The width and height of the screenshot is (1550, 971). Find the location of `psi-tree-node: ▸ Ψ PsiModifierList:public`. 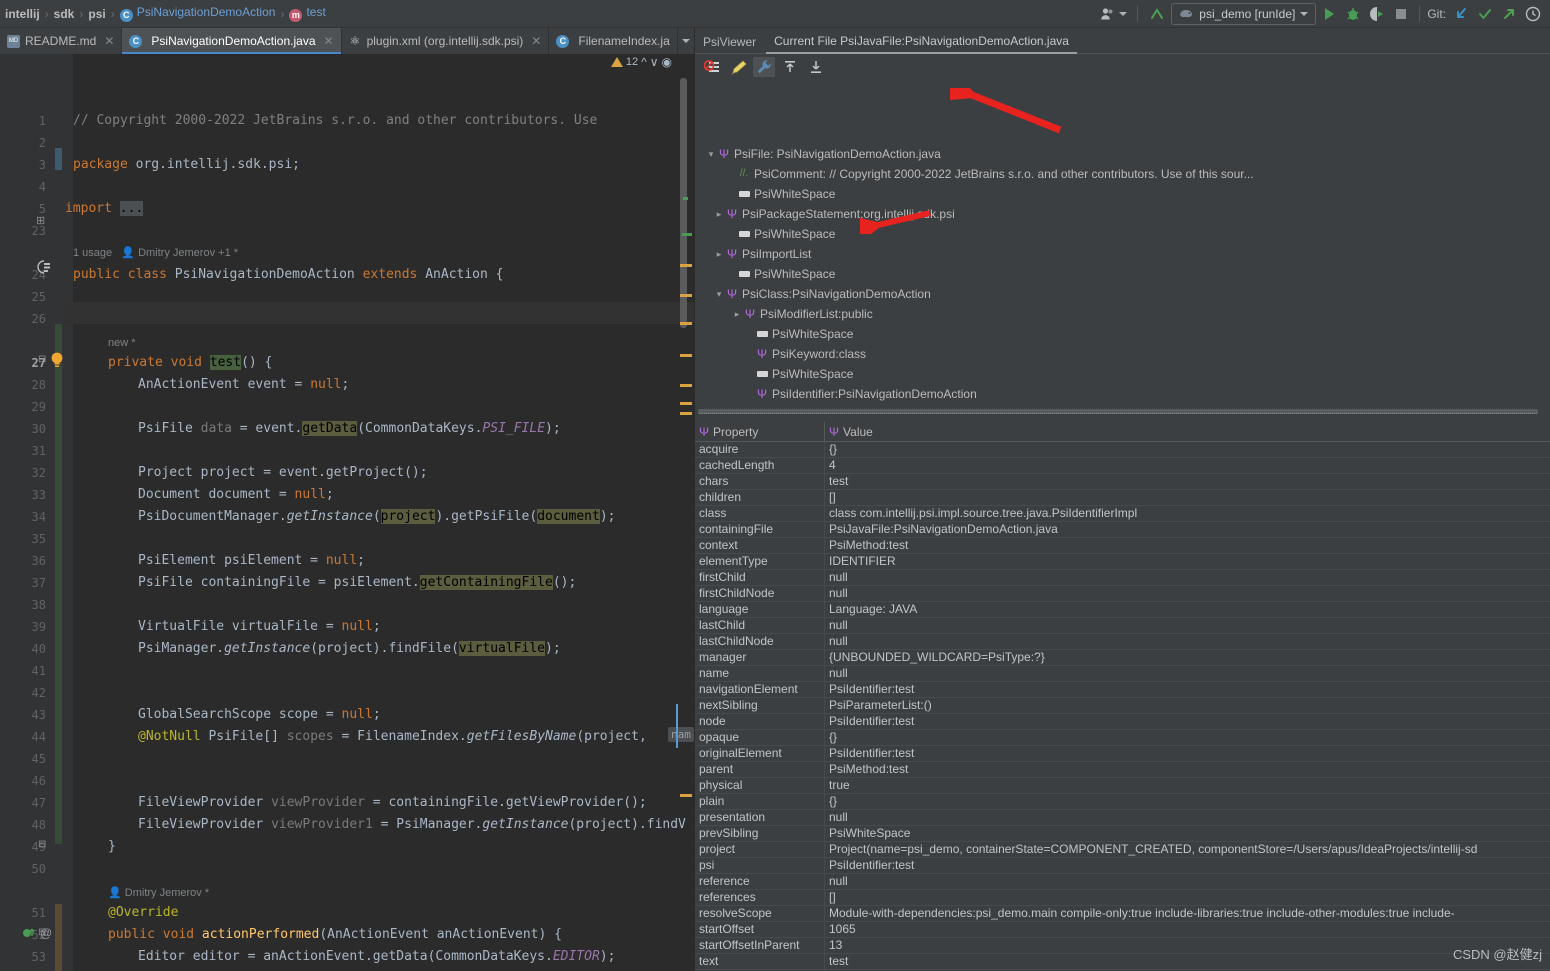

psi-tree-node: ▸ Ψ PsiModifierList:public is located at coordinates (802, 314).